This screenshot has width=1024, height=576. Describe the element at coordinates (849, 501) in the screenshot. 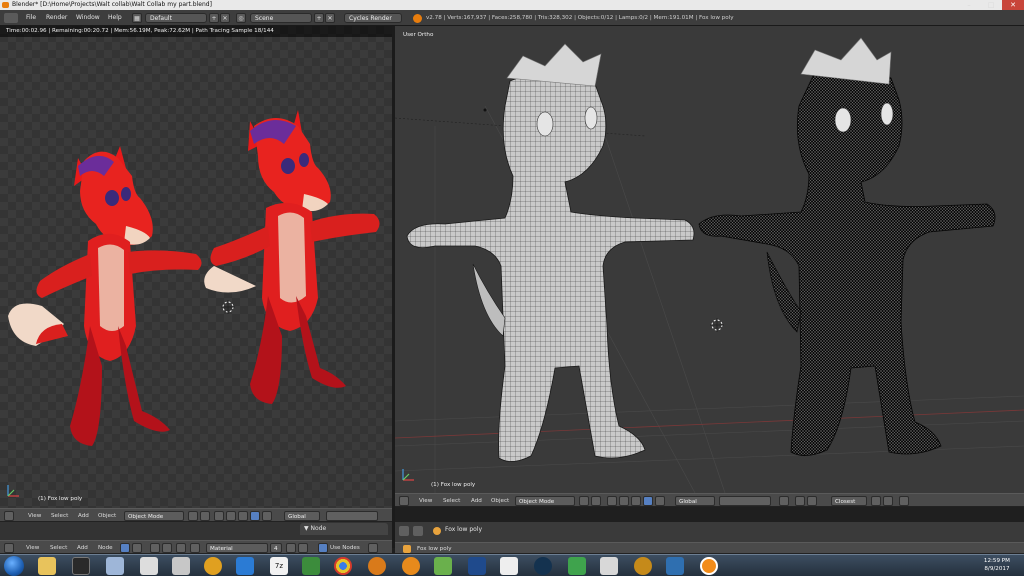

I see `snap-target-dropdown: Closest` at that location.